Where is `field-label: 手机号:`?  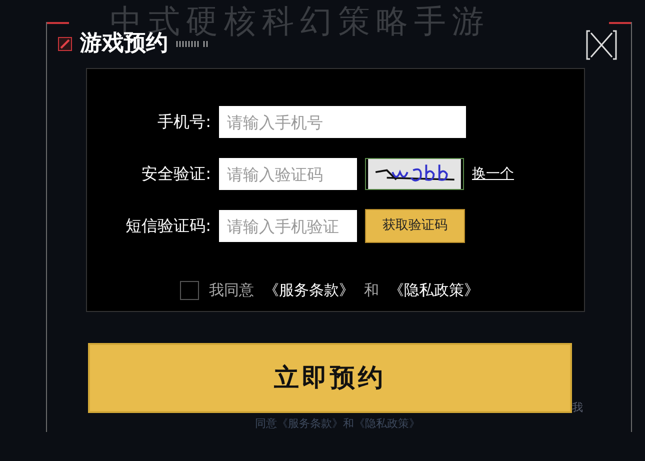 field-label: 手机号: is located at coordinates (184, 122).